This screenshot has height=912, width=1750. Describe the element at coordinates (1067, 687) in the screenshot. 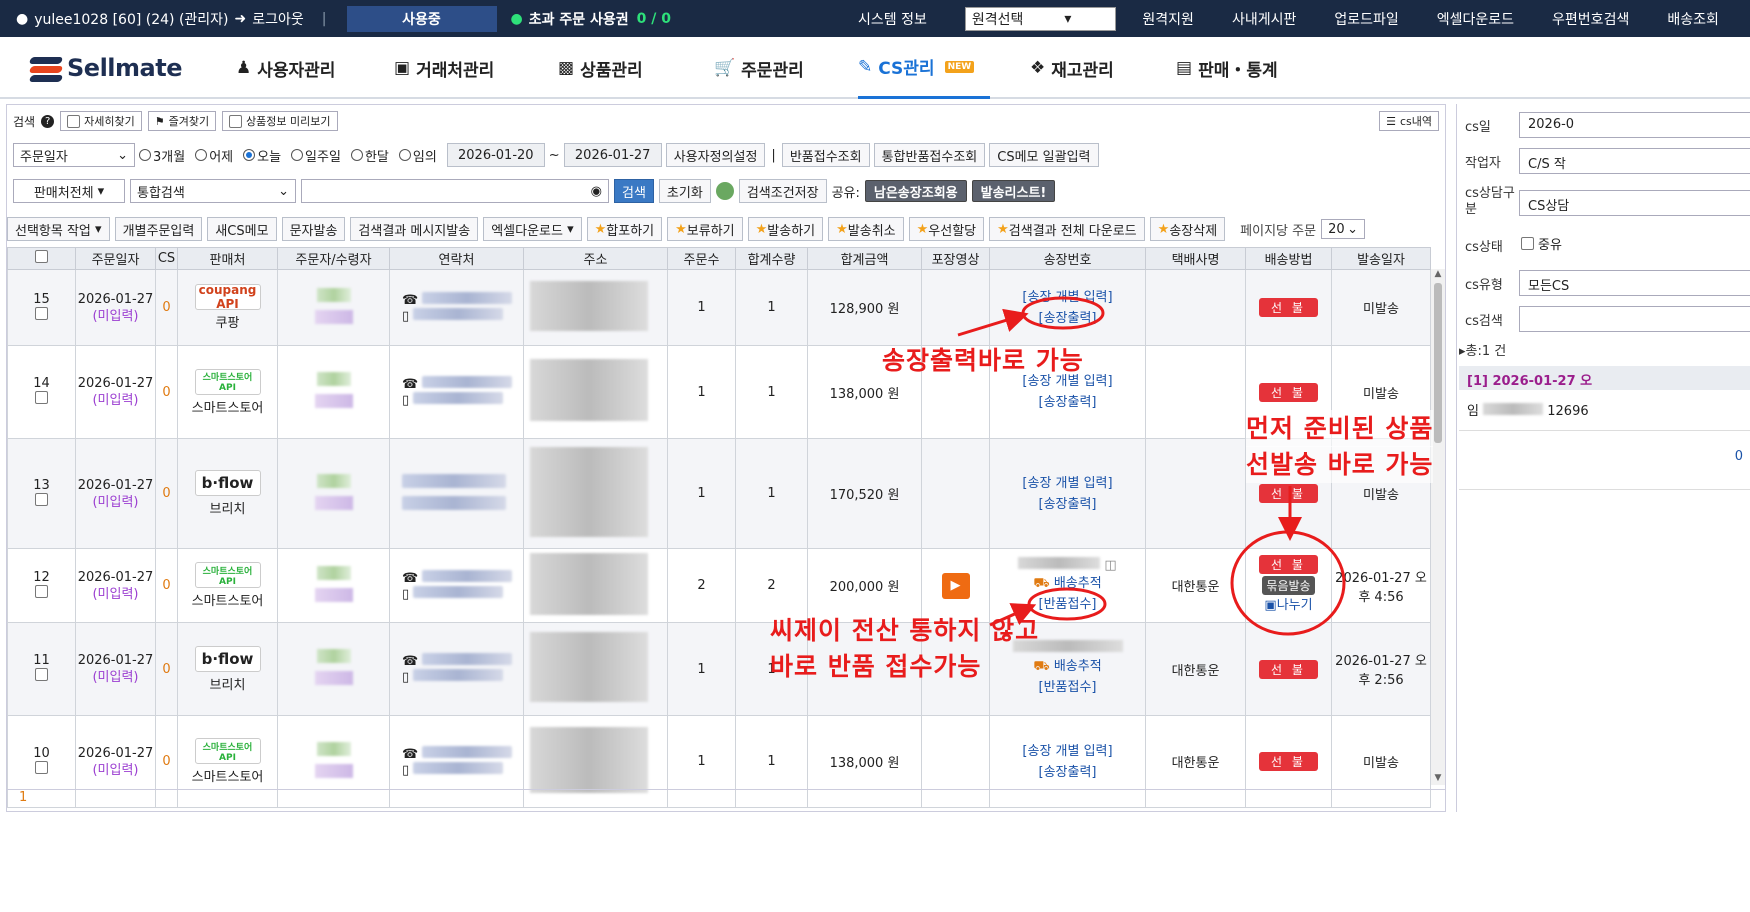

I see `return-link: [반품접수]` at that location.